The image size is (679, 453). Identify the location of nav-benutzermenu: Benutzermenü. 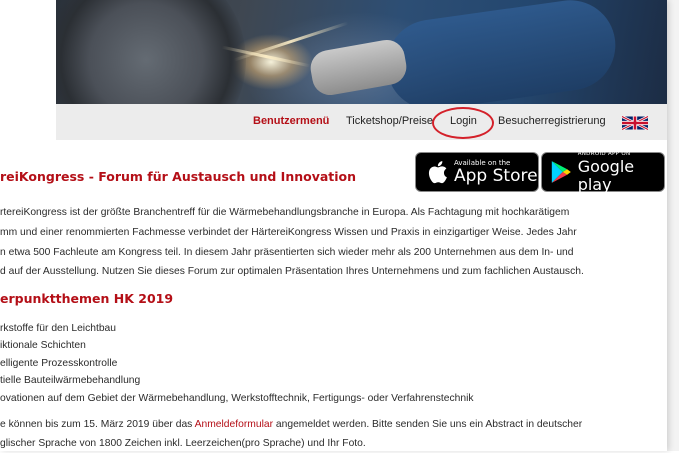
(291, 121).